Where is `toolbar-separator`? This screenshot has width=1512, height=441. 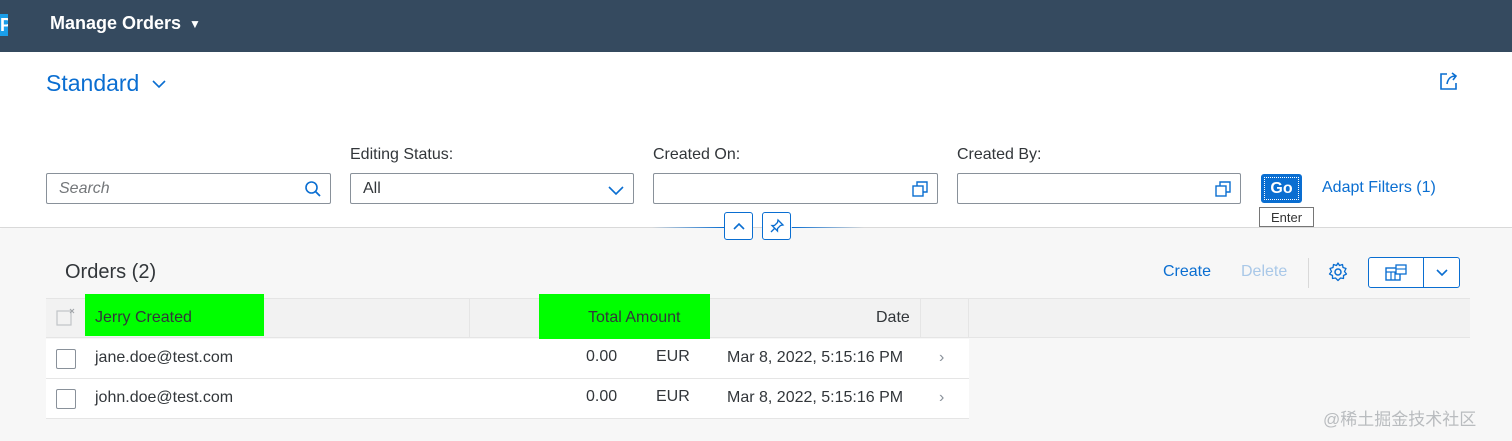 toolbar-separator is located at coordinates (1308, 273).